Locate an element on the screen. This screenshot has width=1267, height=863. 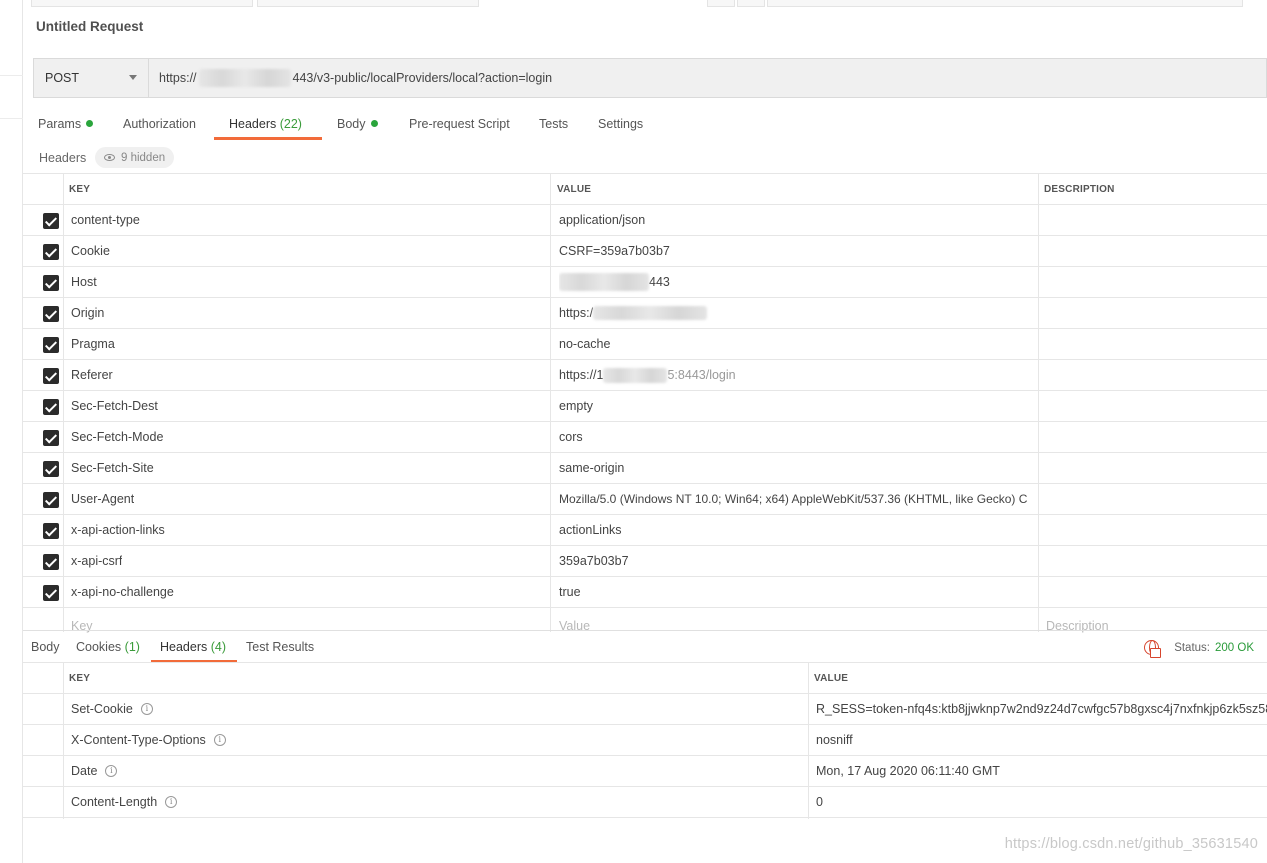
body-status-dot is located at coordinates (374, 123).